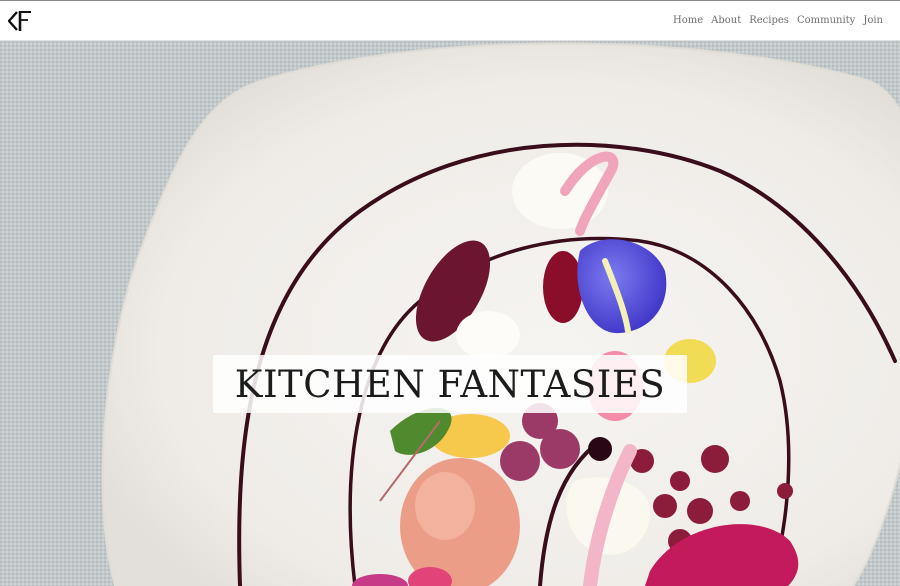  Describe the element at coordinates (873, 21) in the screenshot. I see `nav-join-link: Join` at that location.